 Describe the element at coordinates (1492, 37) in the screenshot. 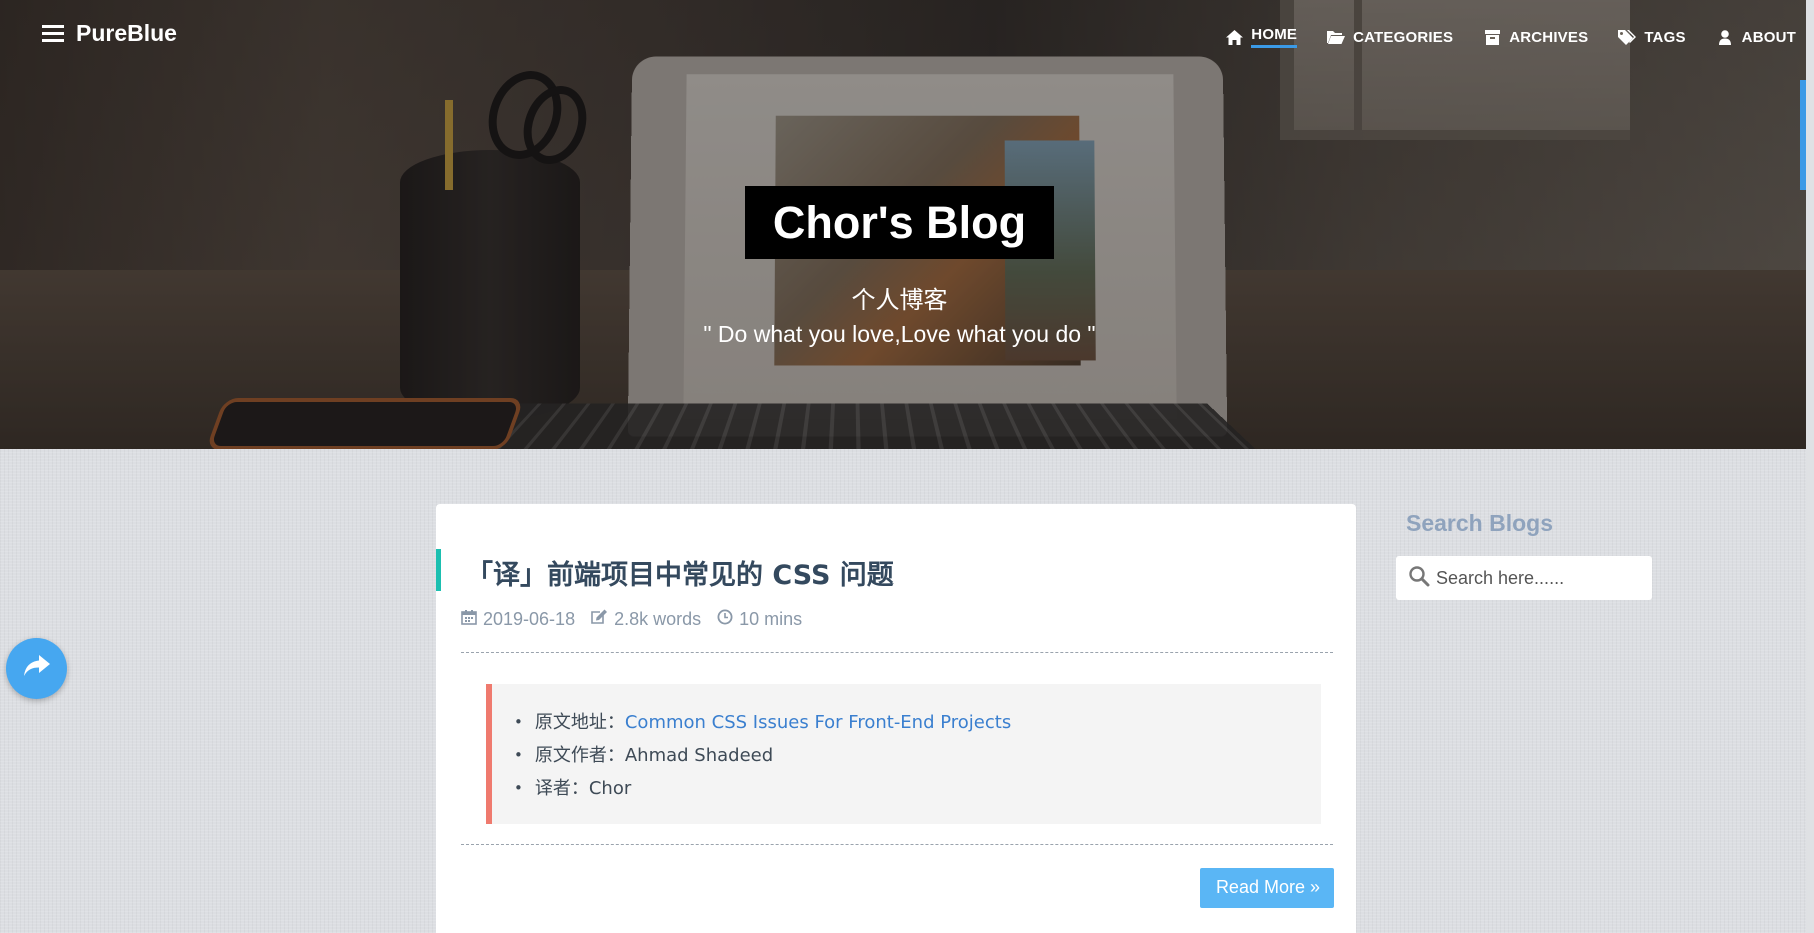

I see `archive-icon` at that location.